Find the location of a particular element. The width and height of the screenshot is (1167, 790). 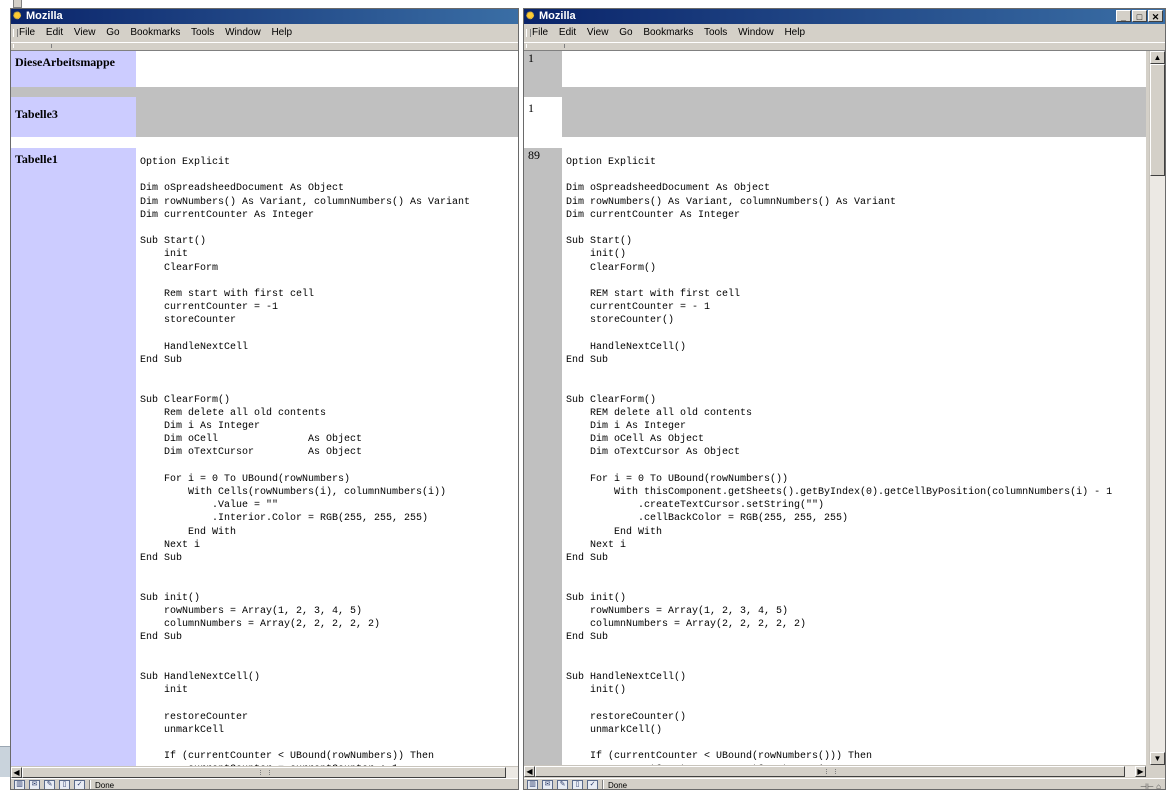

table-row: DieseArbeitsmappe is located at coordinates (264, 69).